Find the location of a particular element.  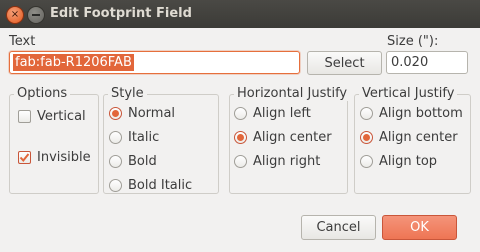

style-bold-italic-radio-row: Bold Italic is located at coordinates (150, 185).